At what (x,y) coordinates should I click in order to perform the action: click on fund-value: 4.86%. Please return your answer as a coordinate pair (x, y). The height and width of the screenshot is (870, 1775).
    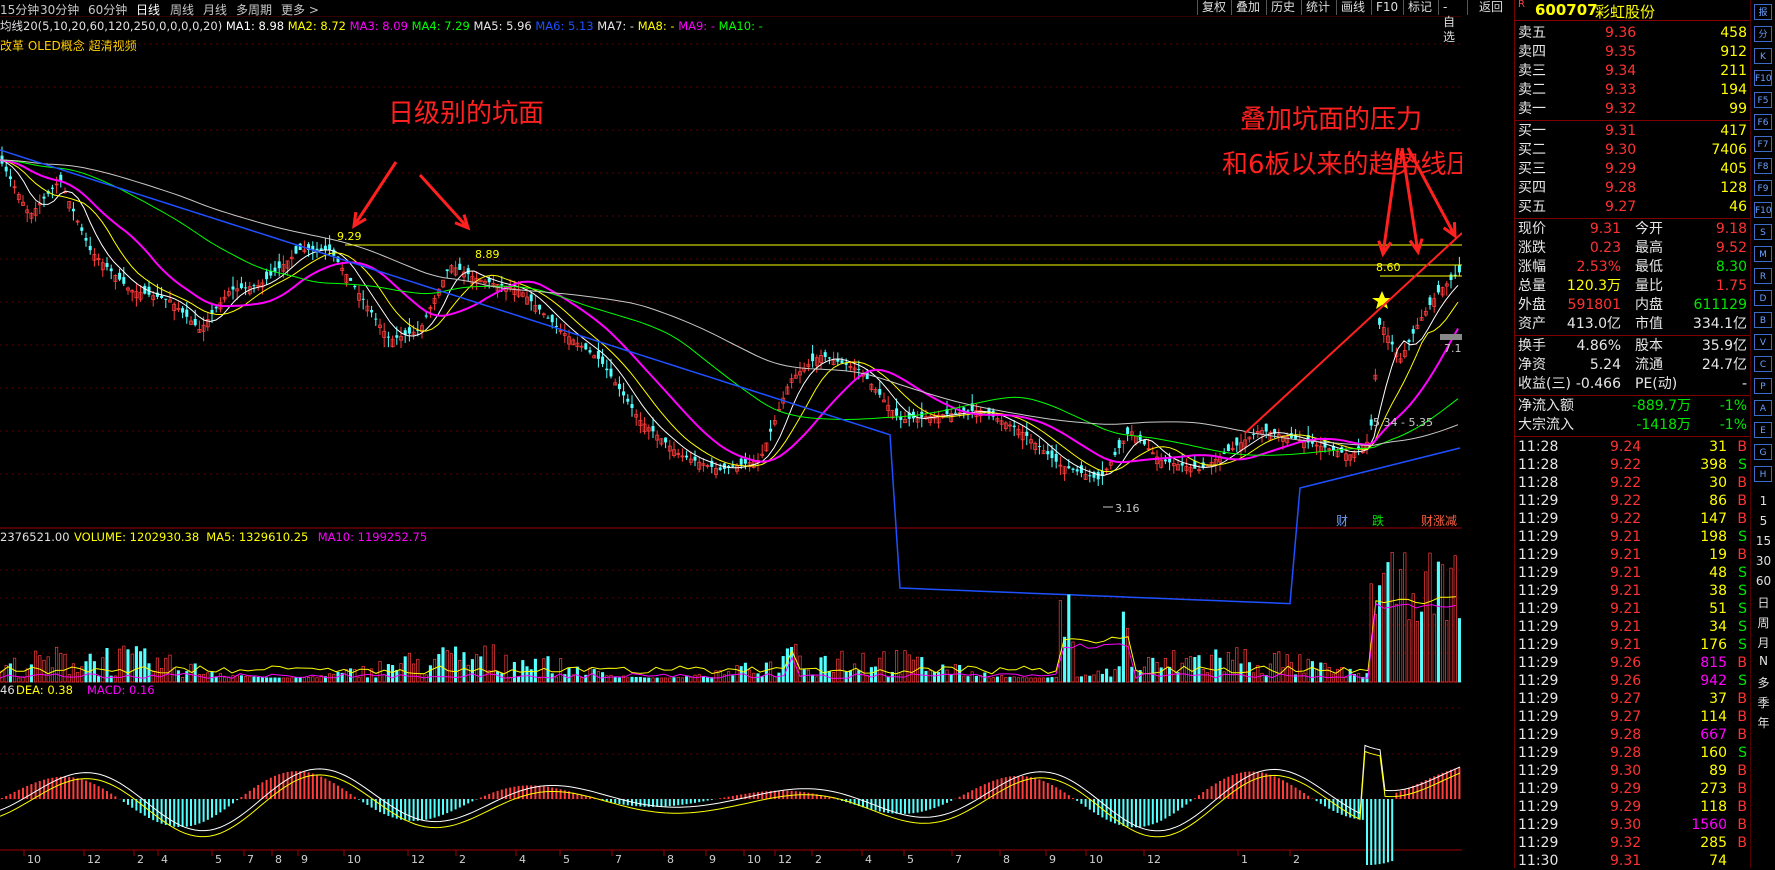
    Looking at the image, I should click on (1598, 346).